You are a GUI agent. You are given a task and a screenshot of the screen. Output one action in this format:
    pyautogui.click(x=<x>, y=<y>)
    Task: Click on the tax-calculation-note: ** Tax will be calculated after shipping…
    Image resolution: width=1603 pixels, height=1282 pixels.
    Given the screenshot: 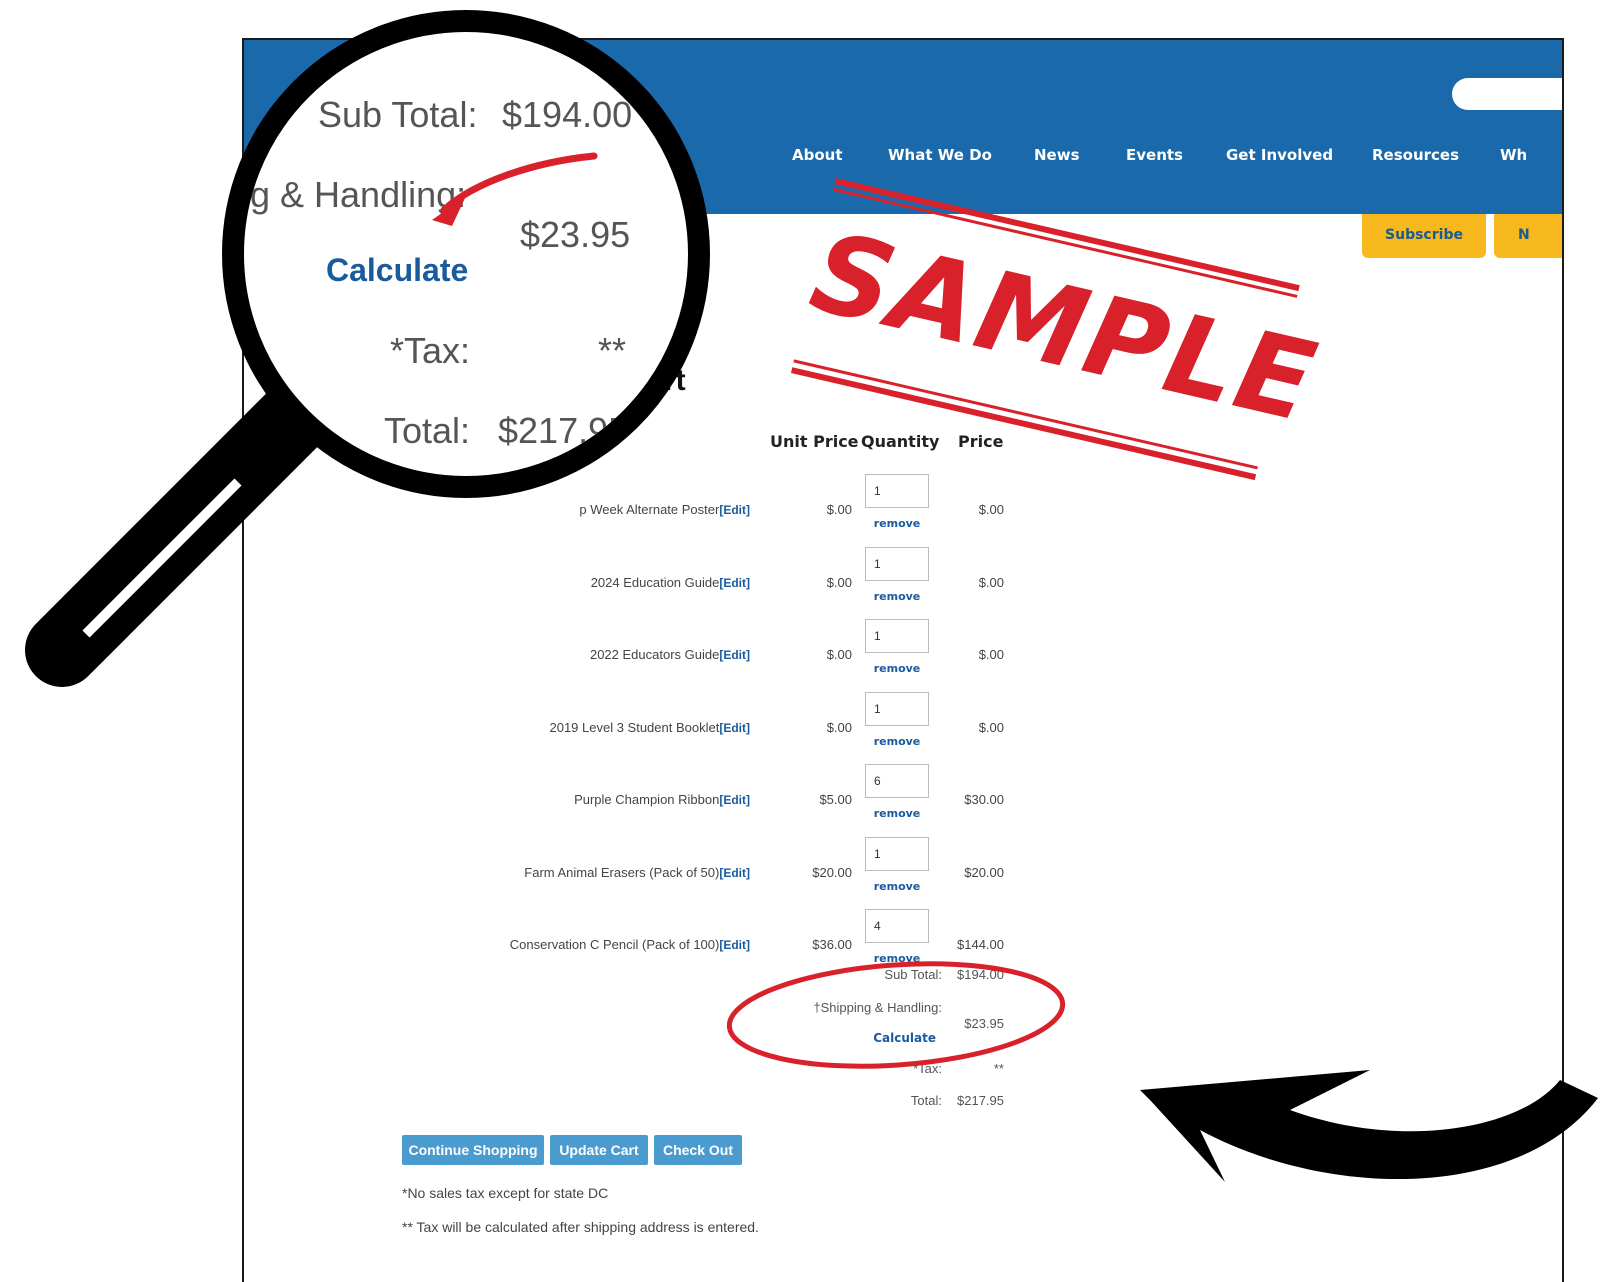 What is the action you would take?
    pyautogui.click(x=580, y=1227)
    